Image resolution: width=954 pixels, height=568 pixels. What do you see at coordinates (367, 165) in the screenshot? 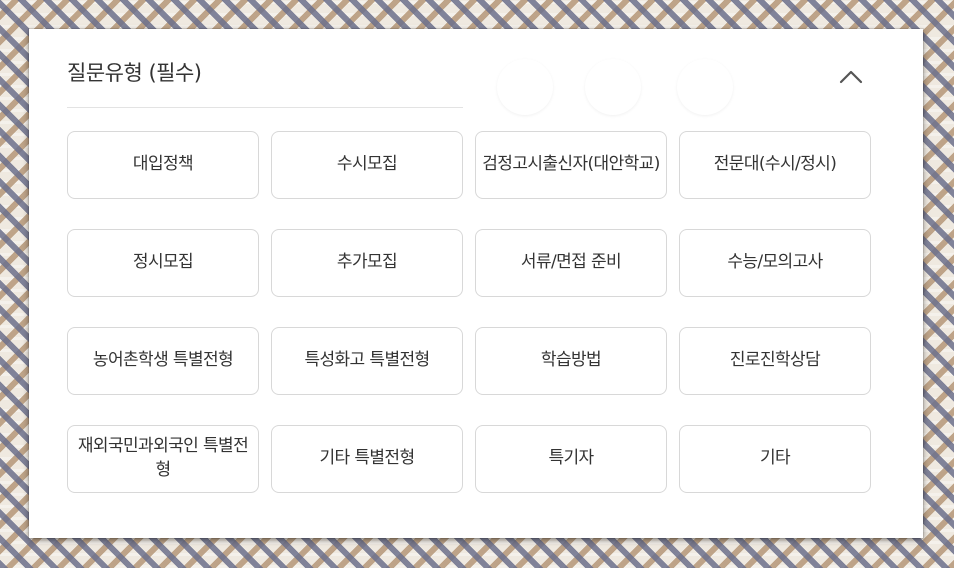
I see `option-button: 수시모집` at bounding box center [367, 165].